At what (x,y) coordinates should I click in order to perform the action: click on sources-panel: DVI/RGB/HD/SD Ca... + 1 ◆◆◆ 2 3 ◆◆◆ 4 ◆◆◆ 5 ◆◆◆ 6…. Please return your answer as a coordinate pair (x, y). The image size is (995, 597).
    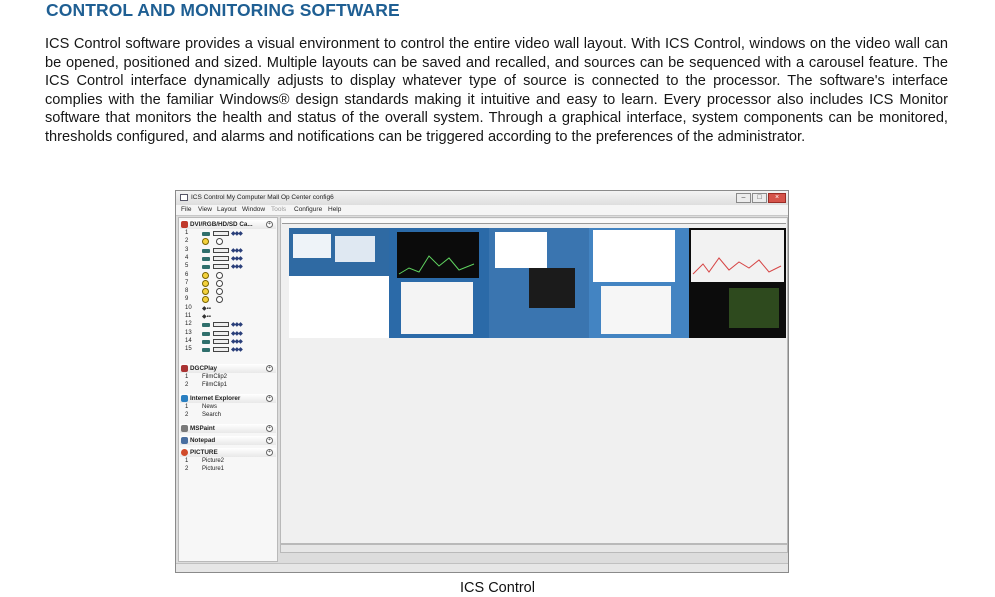
    Looking at the image, I should click on (228, 389).